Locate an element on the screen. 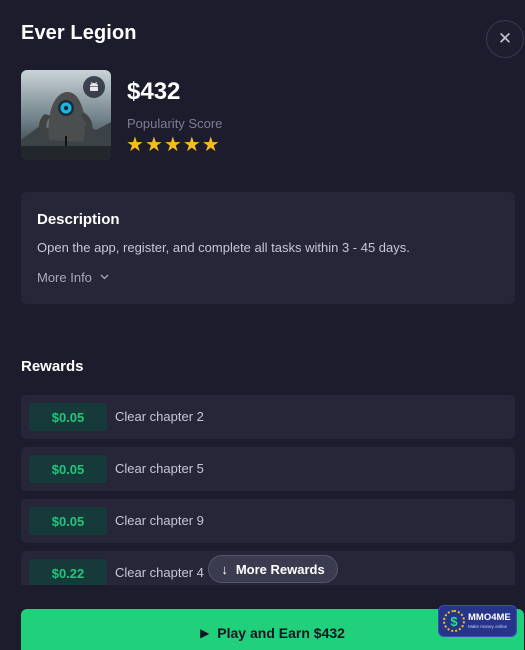  popularity-label: Popularity Score is located at coordinates (175, 123).